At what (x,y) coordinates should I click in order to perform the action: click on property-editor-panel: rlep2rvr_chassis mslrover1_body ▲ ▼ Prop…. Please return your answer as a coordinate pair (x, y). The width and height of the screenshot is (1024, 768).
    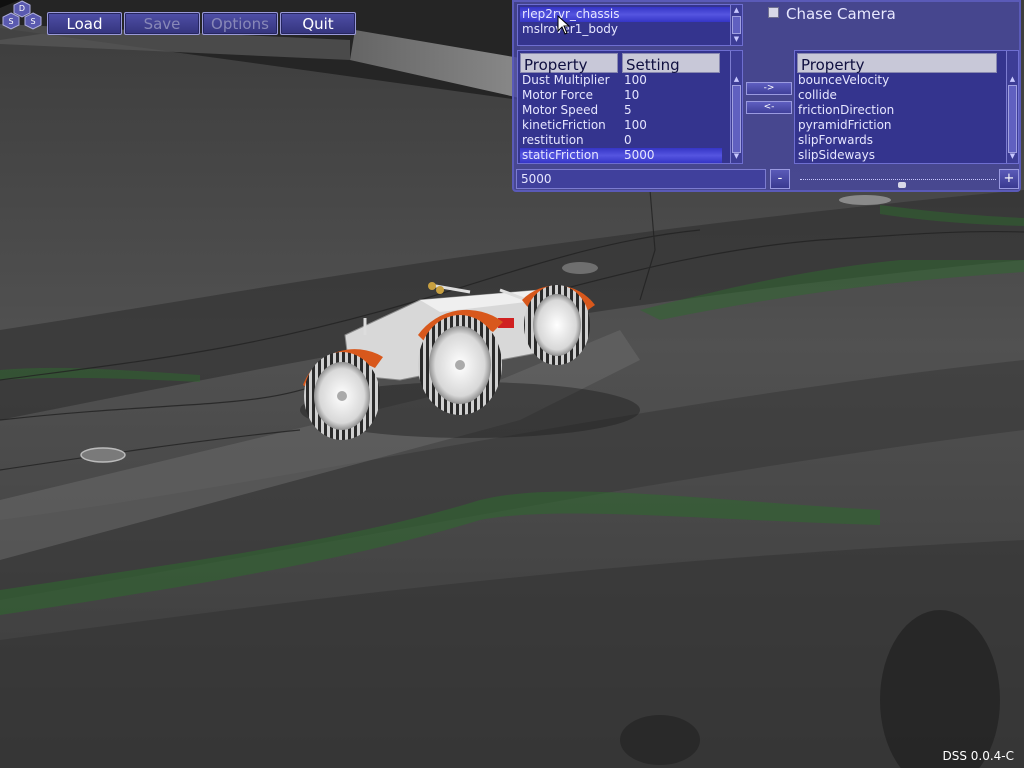
    Looking at the image, I should click on (766, 96).